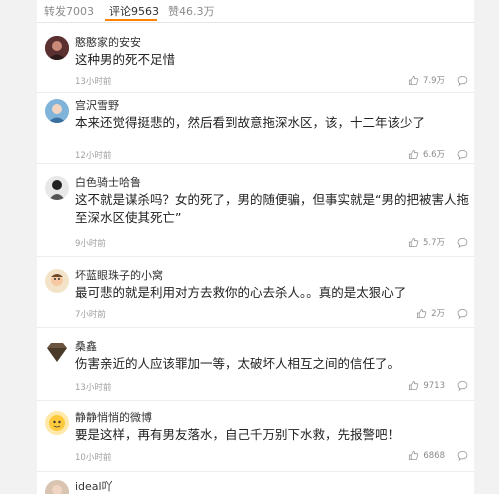 The height and width of the screenshot is (494, 499). What do you see at coordinates (438, 313) in the screenshot?
I see `like-count: 2万` at bounding box center [438, 313].